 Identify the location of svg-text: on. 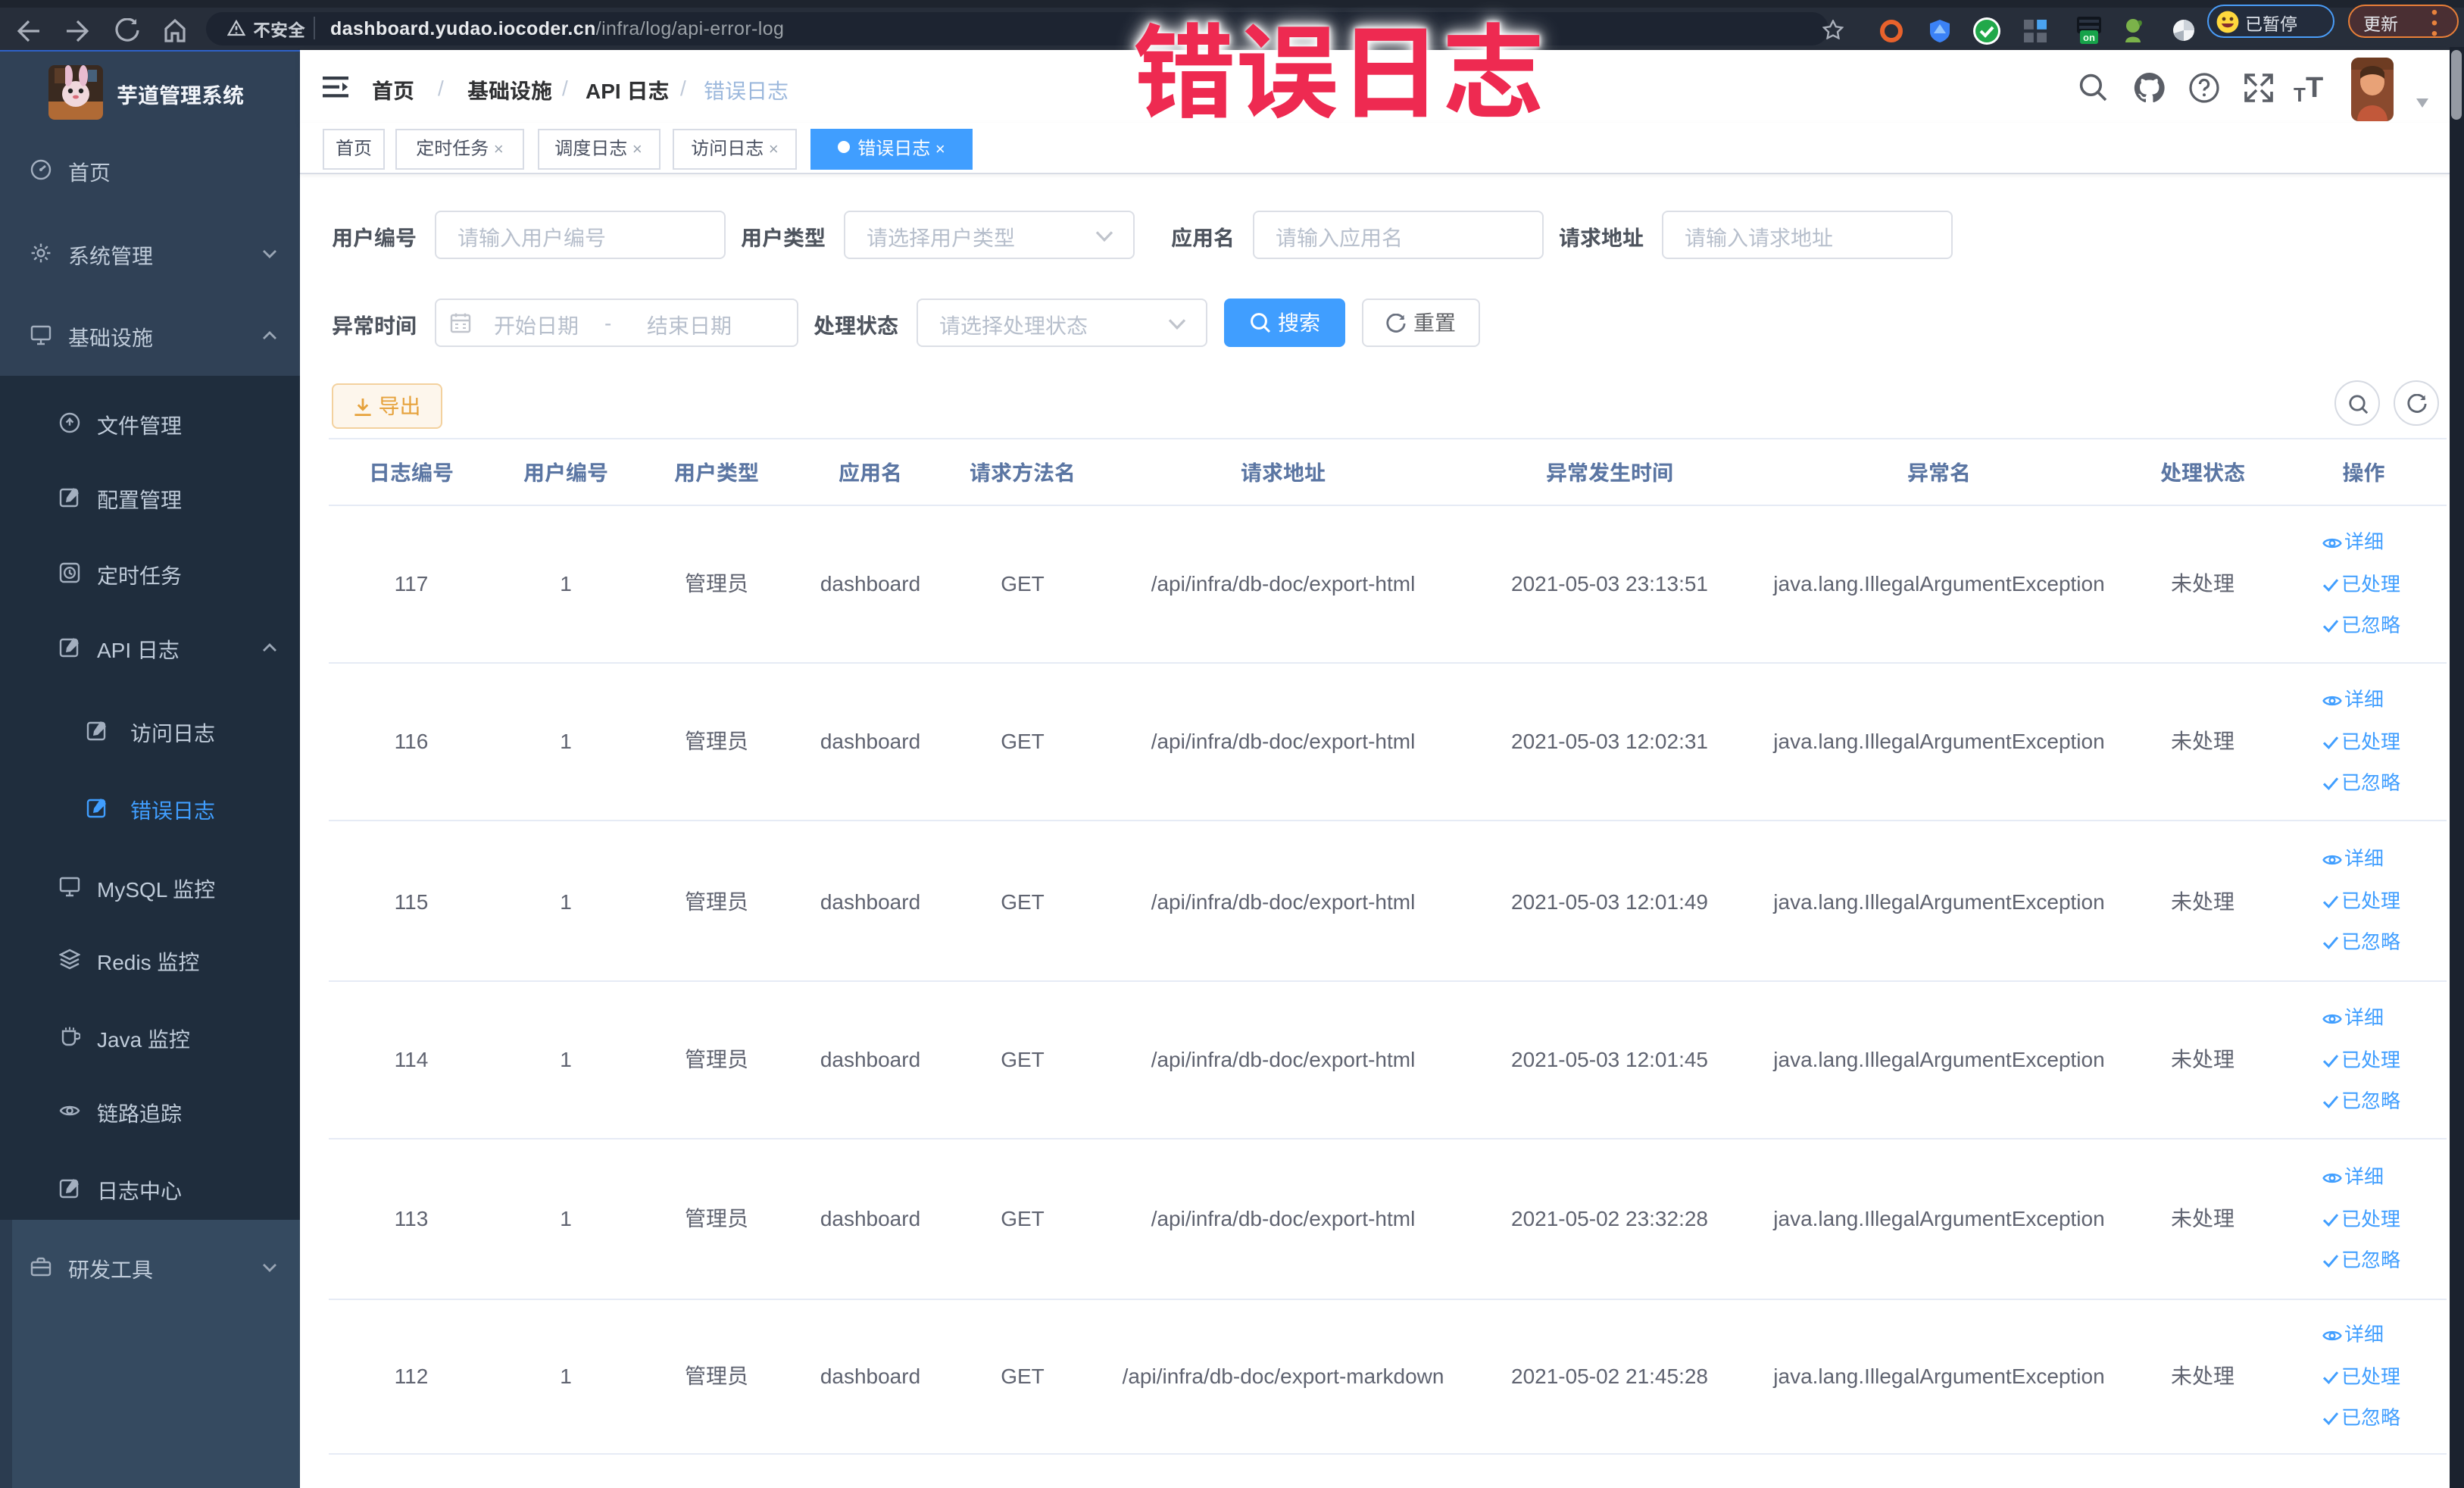
(2089, 37).